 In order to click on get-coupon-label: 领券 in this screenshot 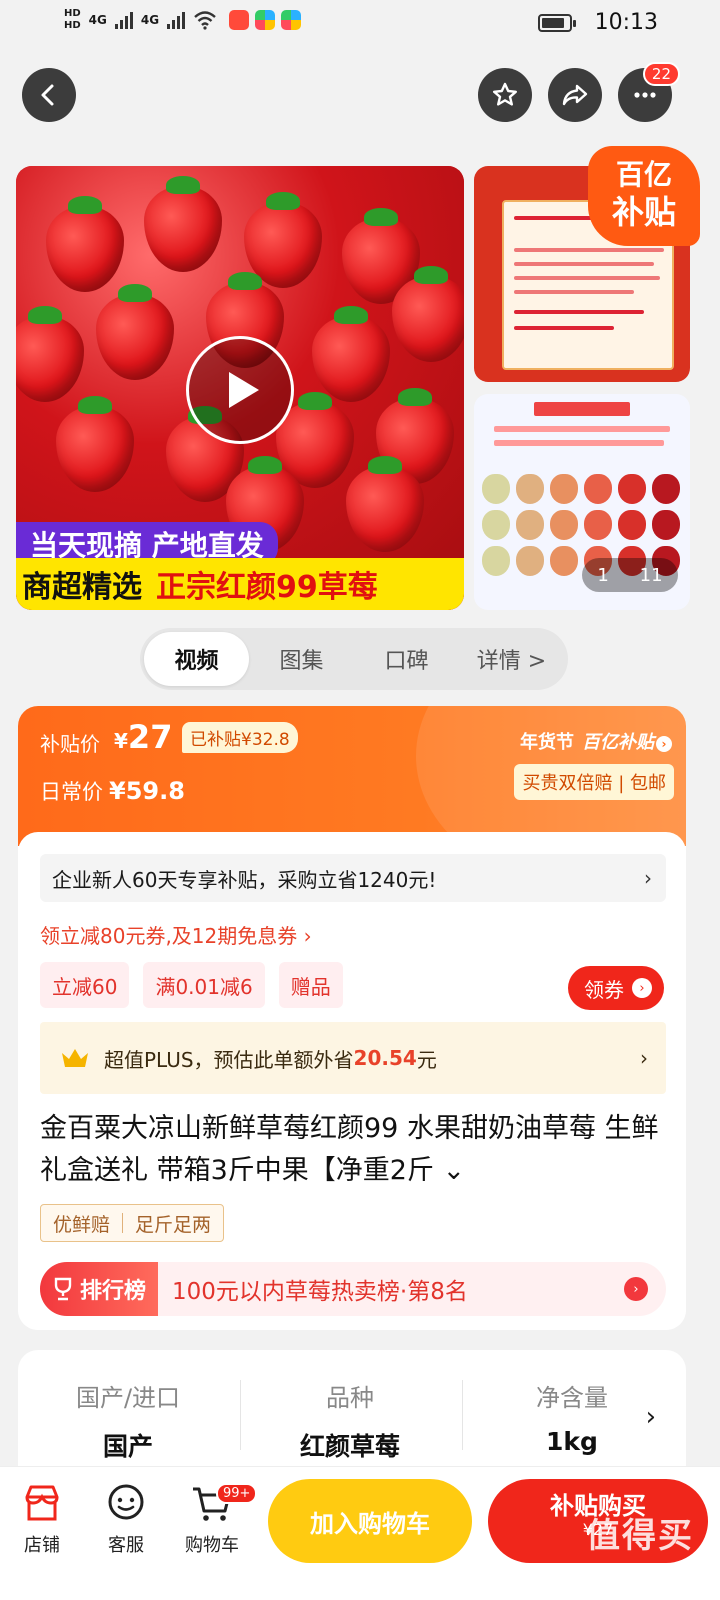, I will do `click(604, 989)`.